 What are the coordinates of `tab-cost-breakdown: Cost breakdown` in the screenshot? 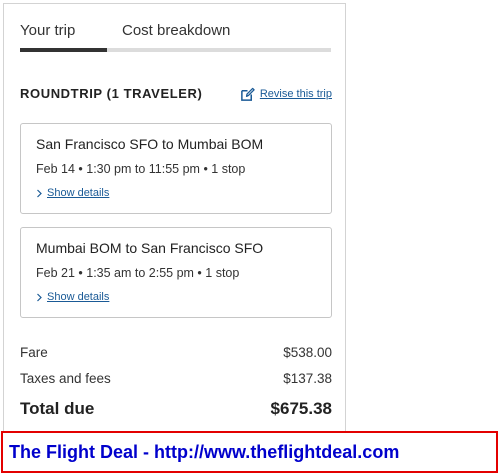 It's located at (176, 30).